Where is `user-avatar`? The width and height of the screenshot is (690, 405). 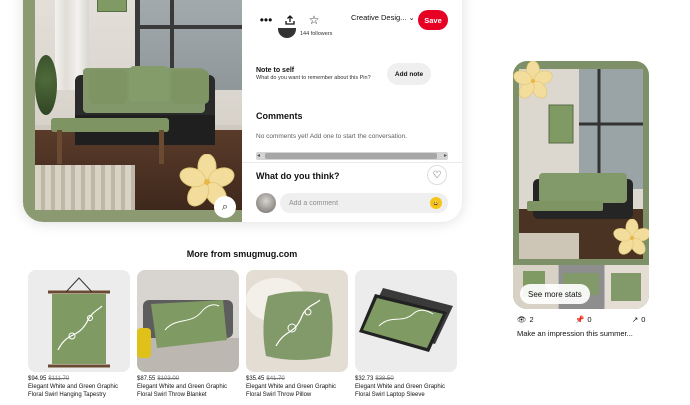 user-avatar is located at coordinates (266, 203).